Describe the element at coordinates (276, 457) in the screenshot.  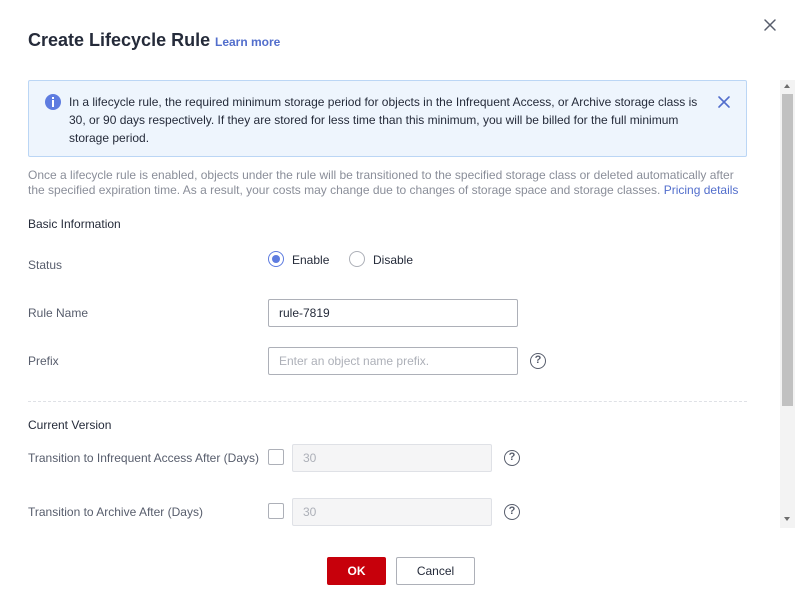
I see `transition-ia-checkbox` at that location.